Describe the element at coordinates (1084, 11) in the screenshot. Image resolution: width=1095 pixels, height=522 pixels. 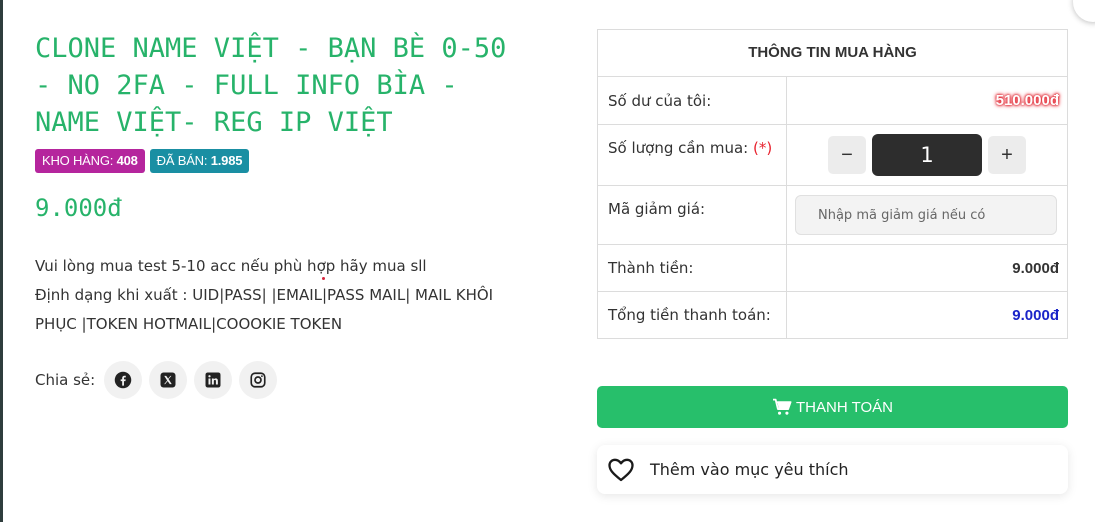
I see `corner-button` at that location.